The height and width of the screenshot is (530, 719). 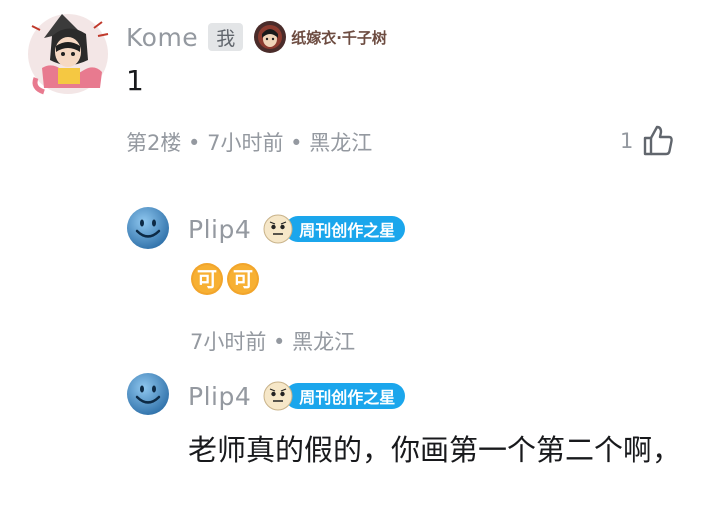 I want to click on user-avatar-kome, so click(x=68, y=54).